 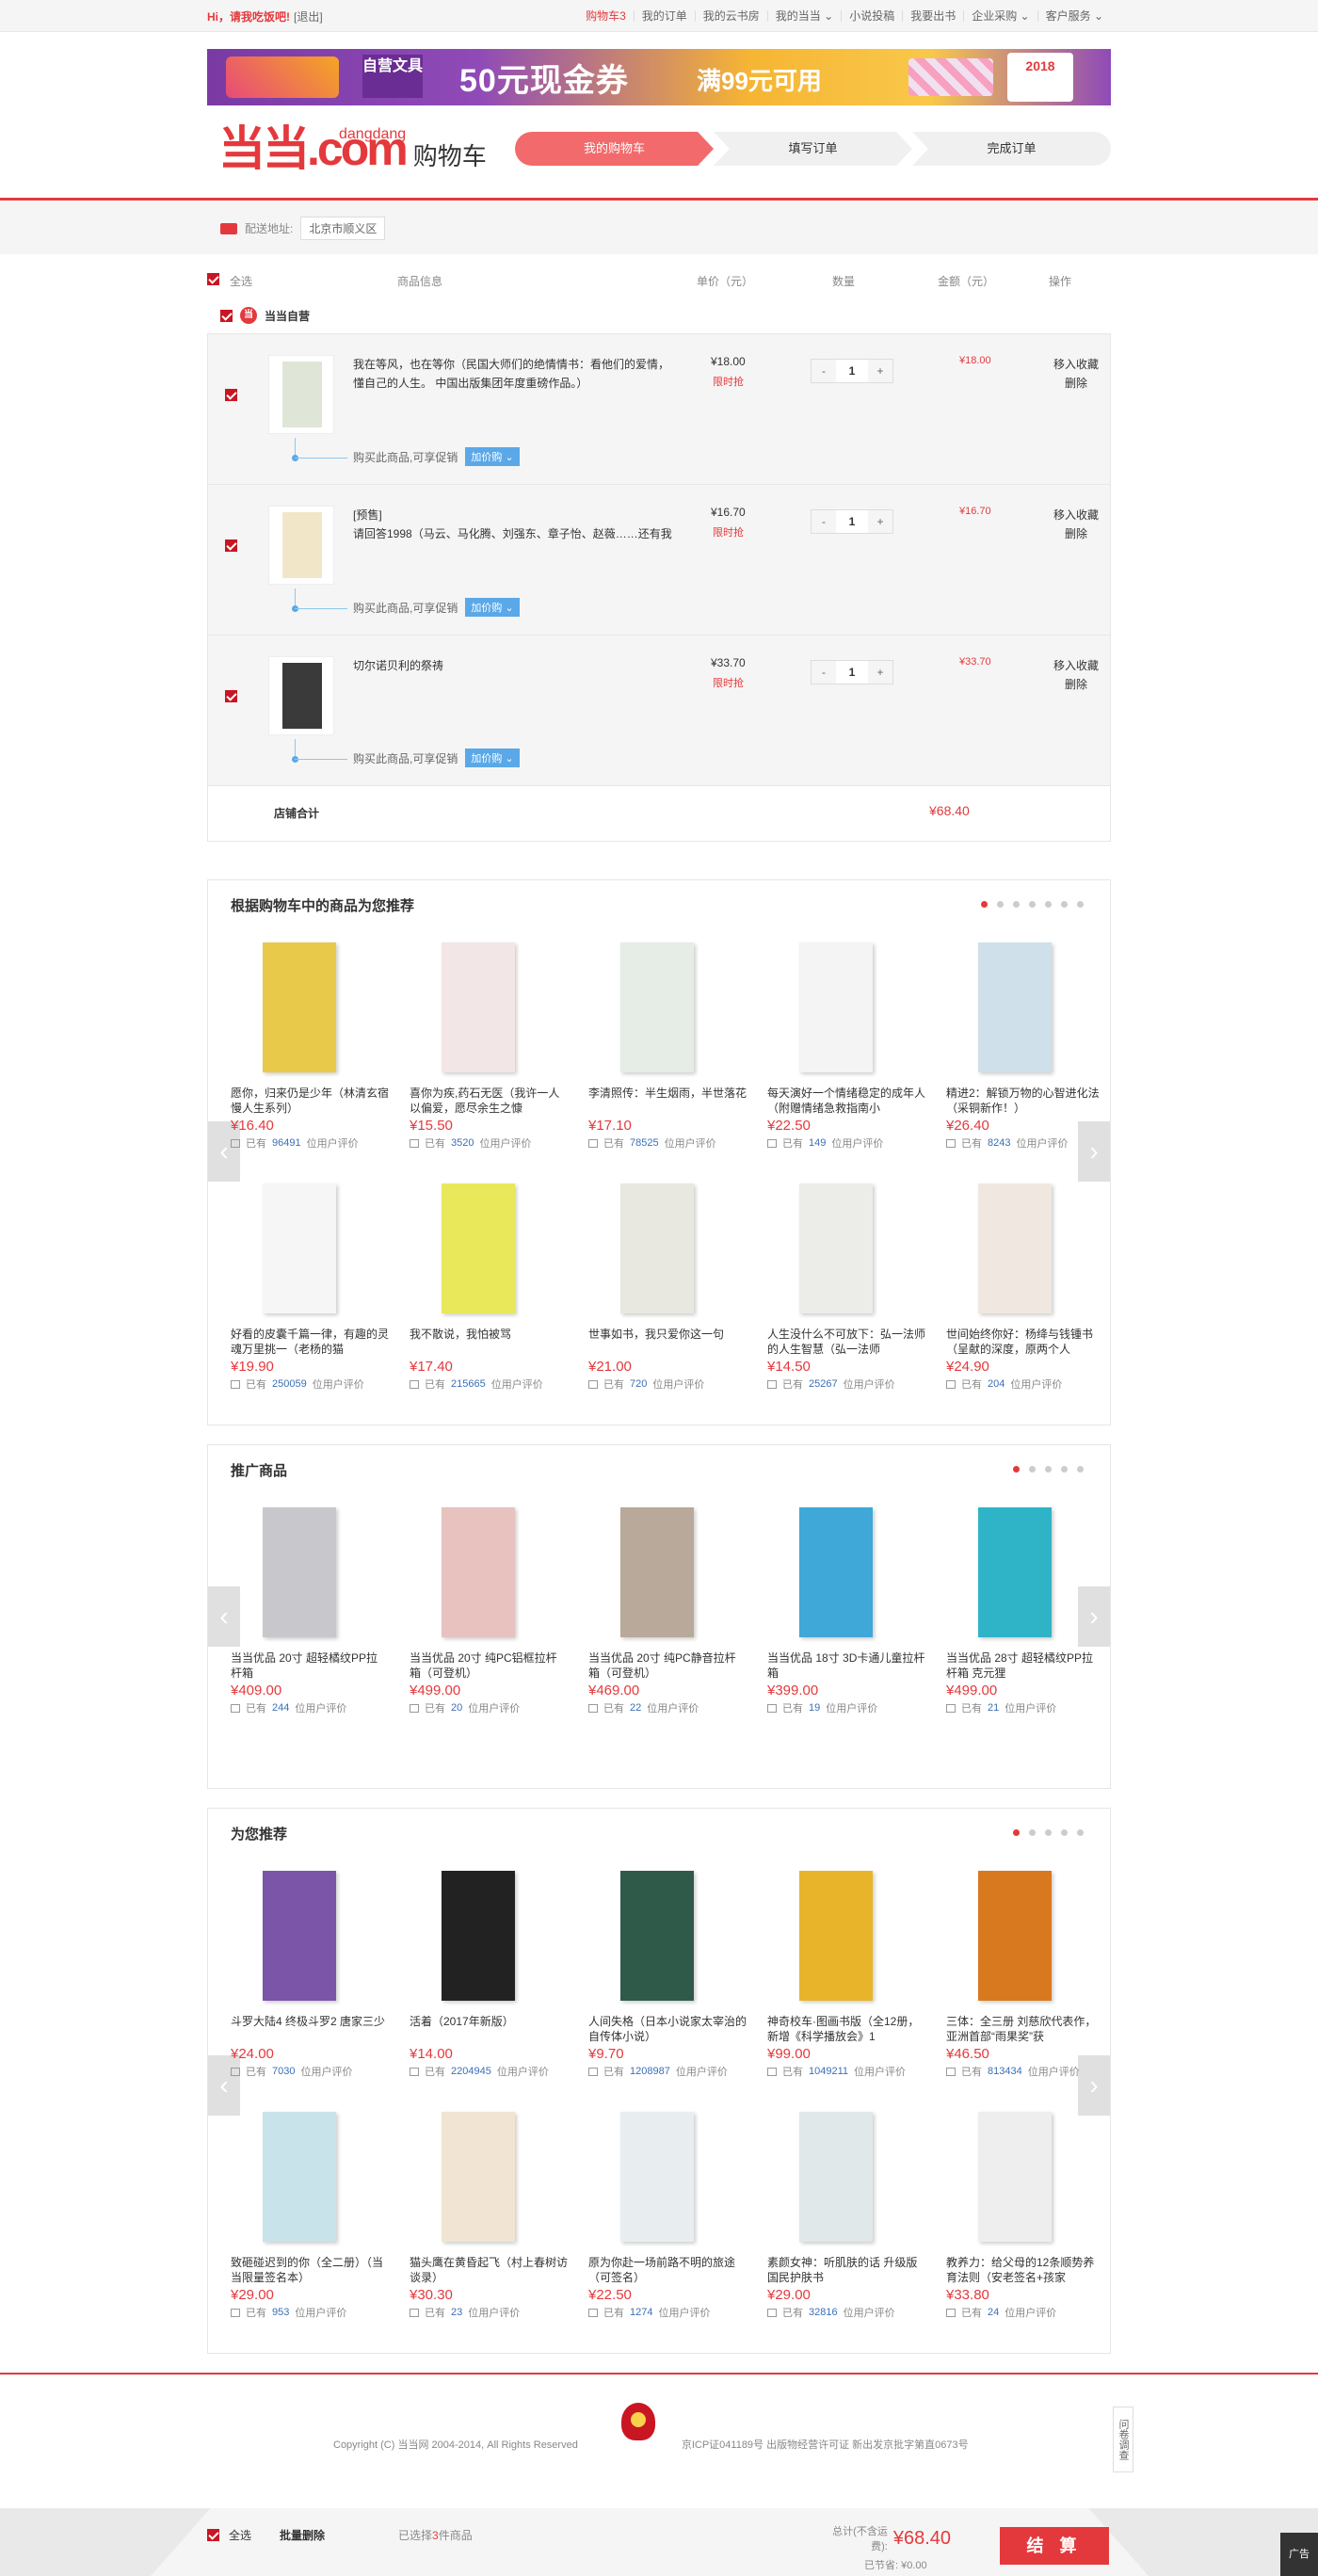 What do you see at coordinates (226, 315) in the screenshot?
I see `shop-checkbox` at bounding box center [226, 315].